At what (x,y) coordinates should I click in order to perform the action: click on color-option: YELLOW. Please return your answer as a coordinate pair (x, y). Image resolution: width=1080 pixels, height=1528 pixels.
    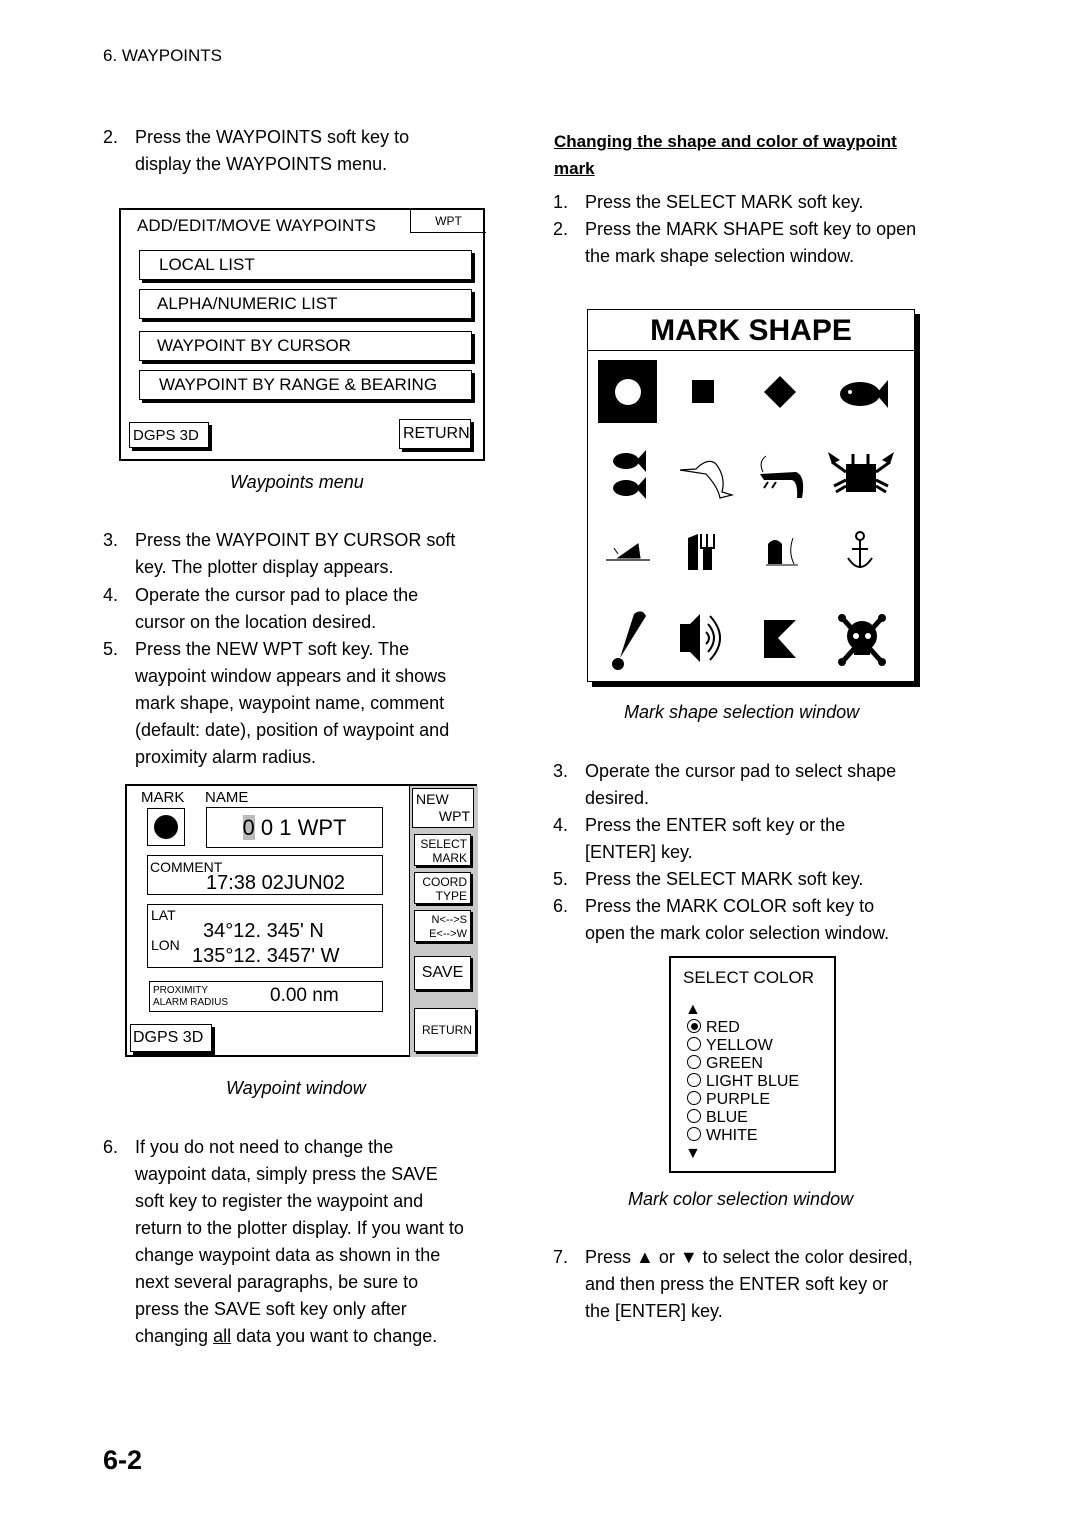
    Looking at the image, I should click on (730, 1046).